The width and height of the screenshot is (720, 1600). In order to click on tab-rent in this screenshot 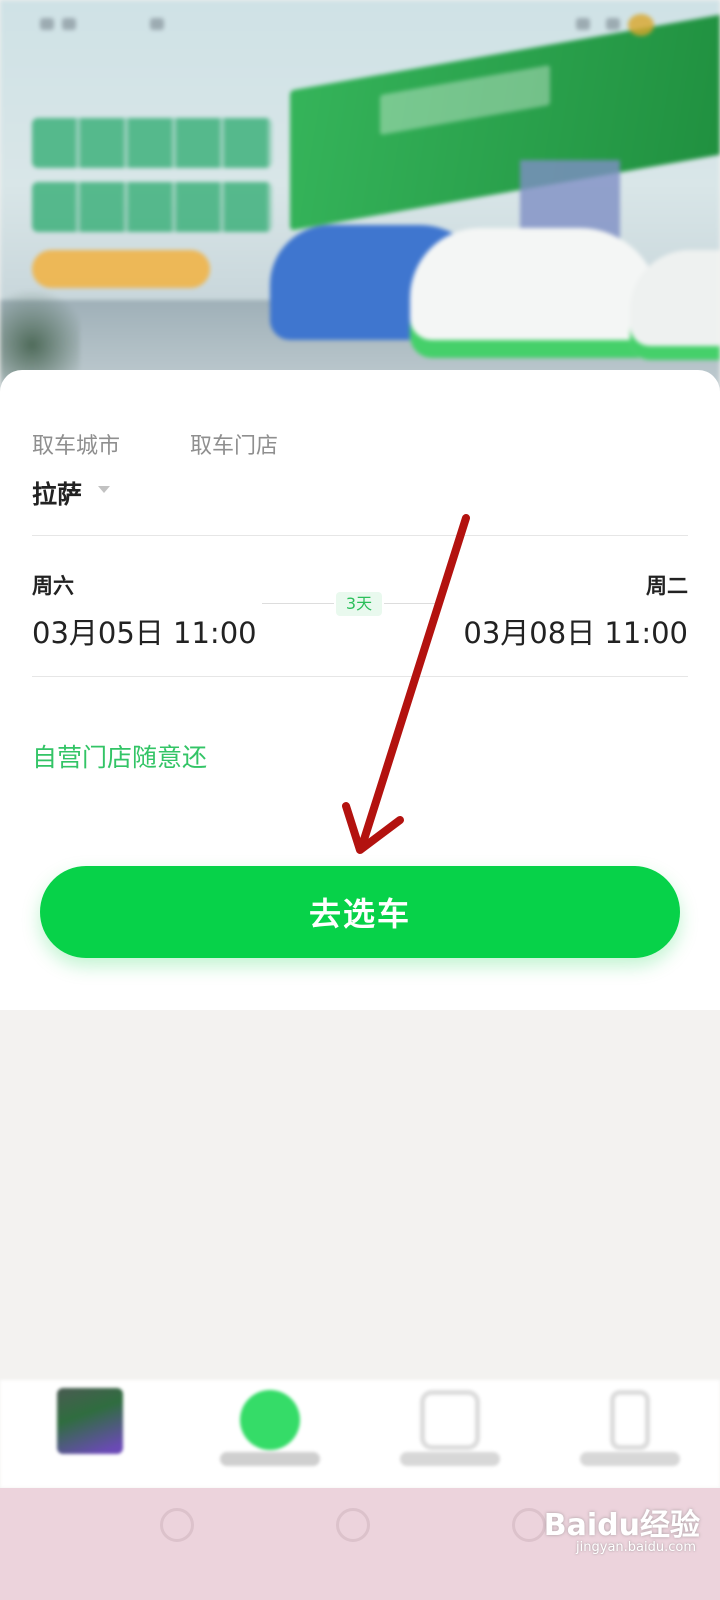, I will do `click(270, 1434)`.